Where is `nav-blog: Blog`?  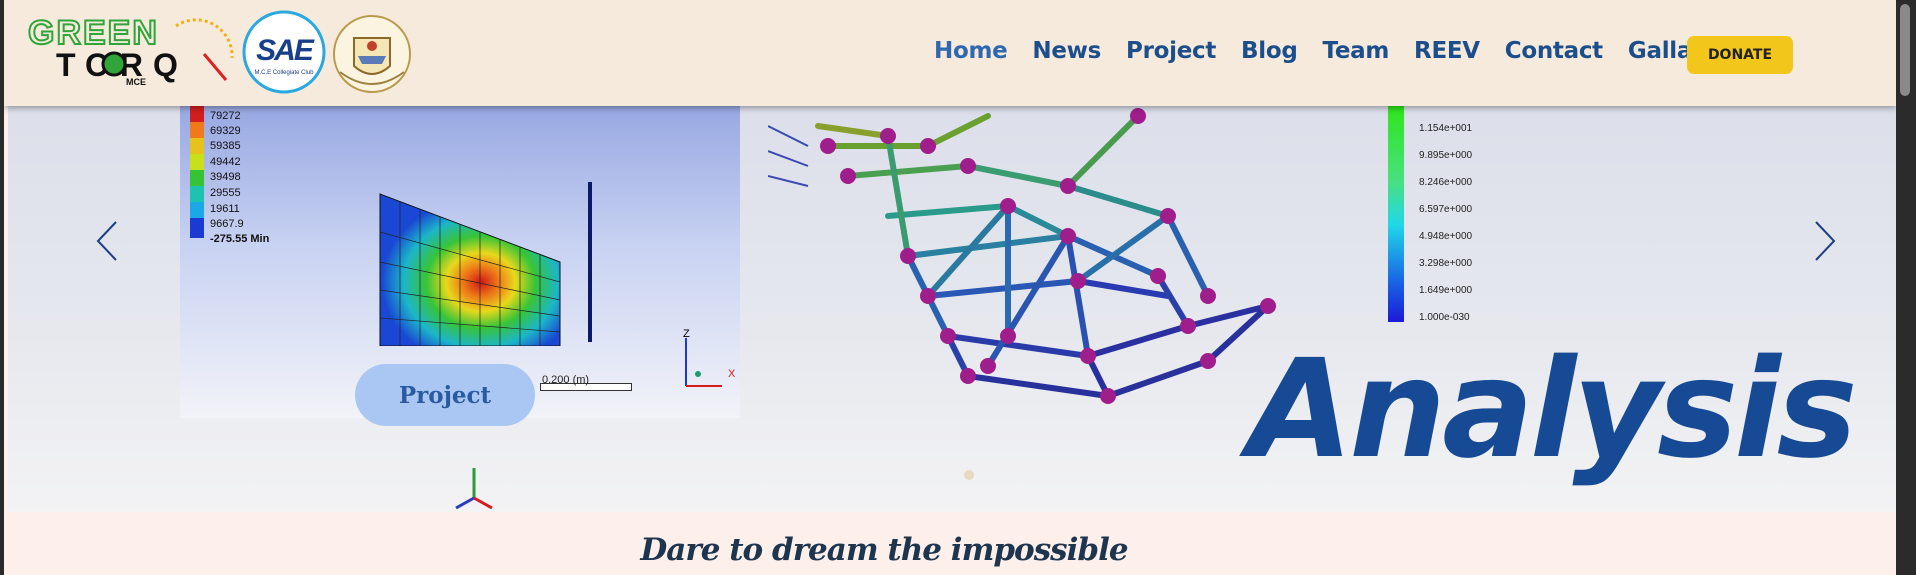 nav-blog: Blog is located at coordinates (1269, 51).